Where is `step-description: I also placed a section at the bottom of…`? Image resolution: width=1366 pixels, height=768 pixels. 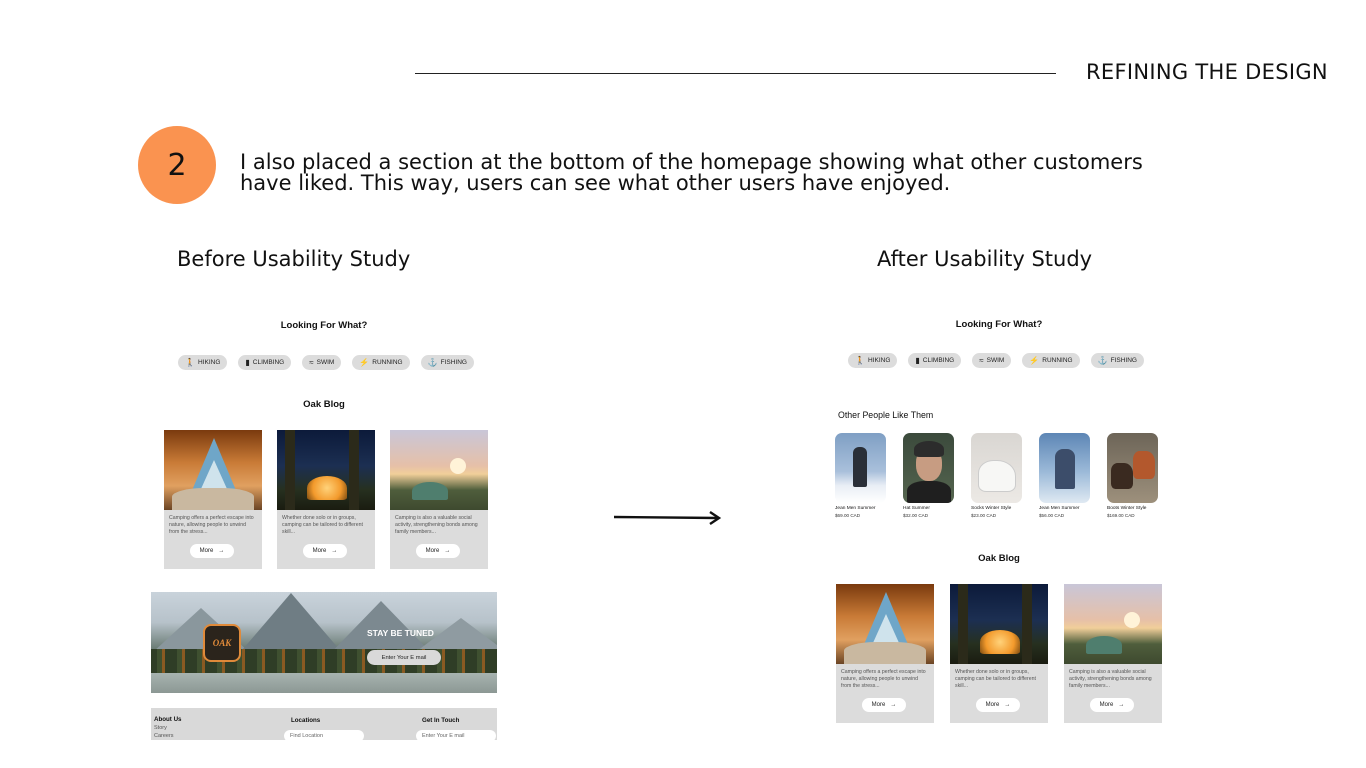
step-description: I also placed a section at the bottom of… is located at coordinates (691, 172).